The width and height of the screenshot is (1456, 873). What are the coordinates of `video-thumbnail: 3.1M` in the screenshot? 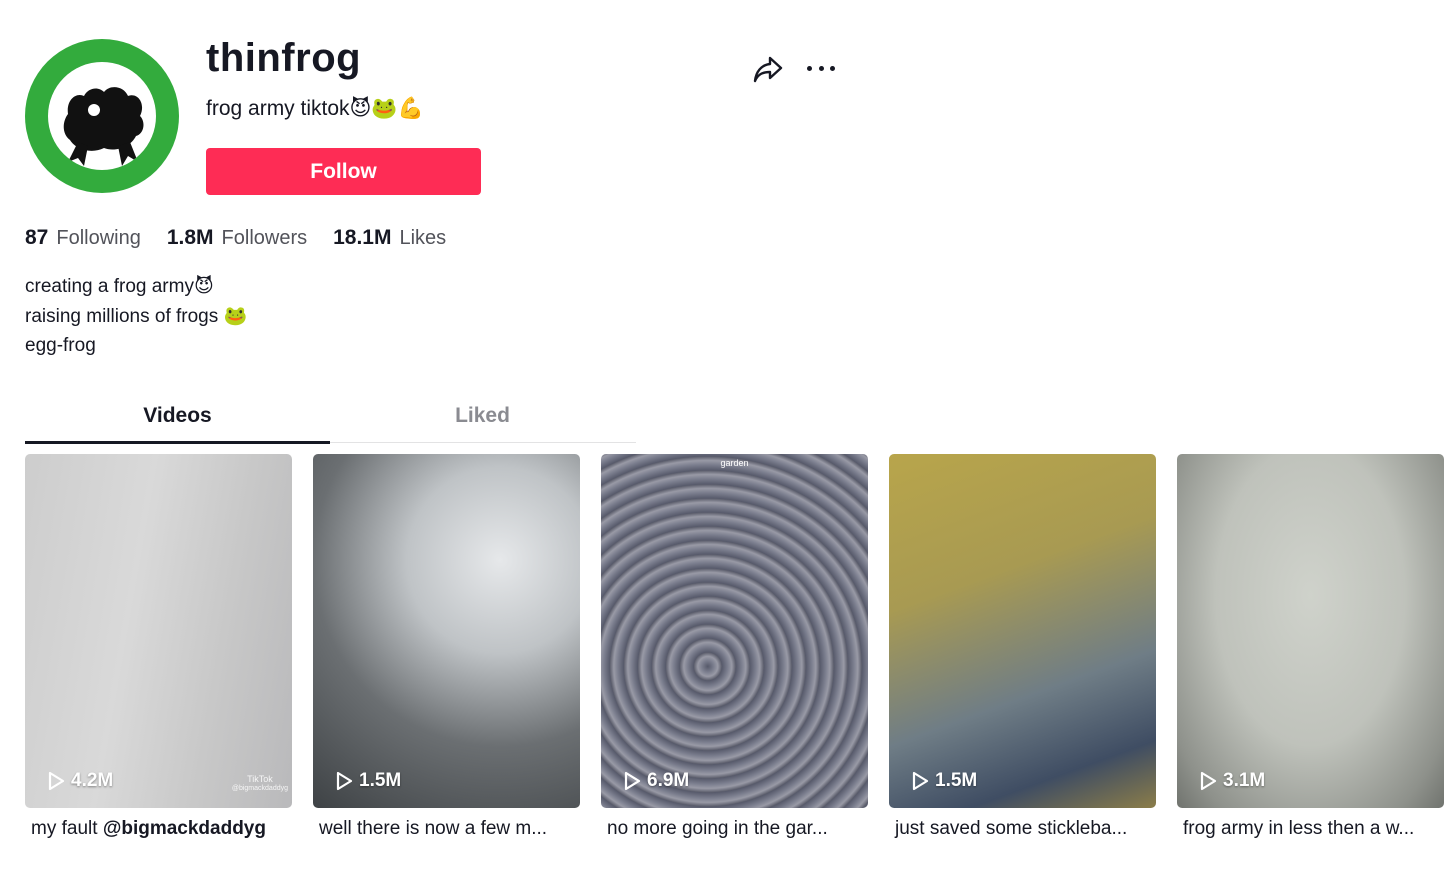 It's located at (1310, 631).